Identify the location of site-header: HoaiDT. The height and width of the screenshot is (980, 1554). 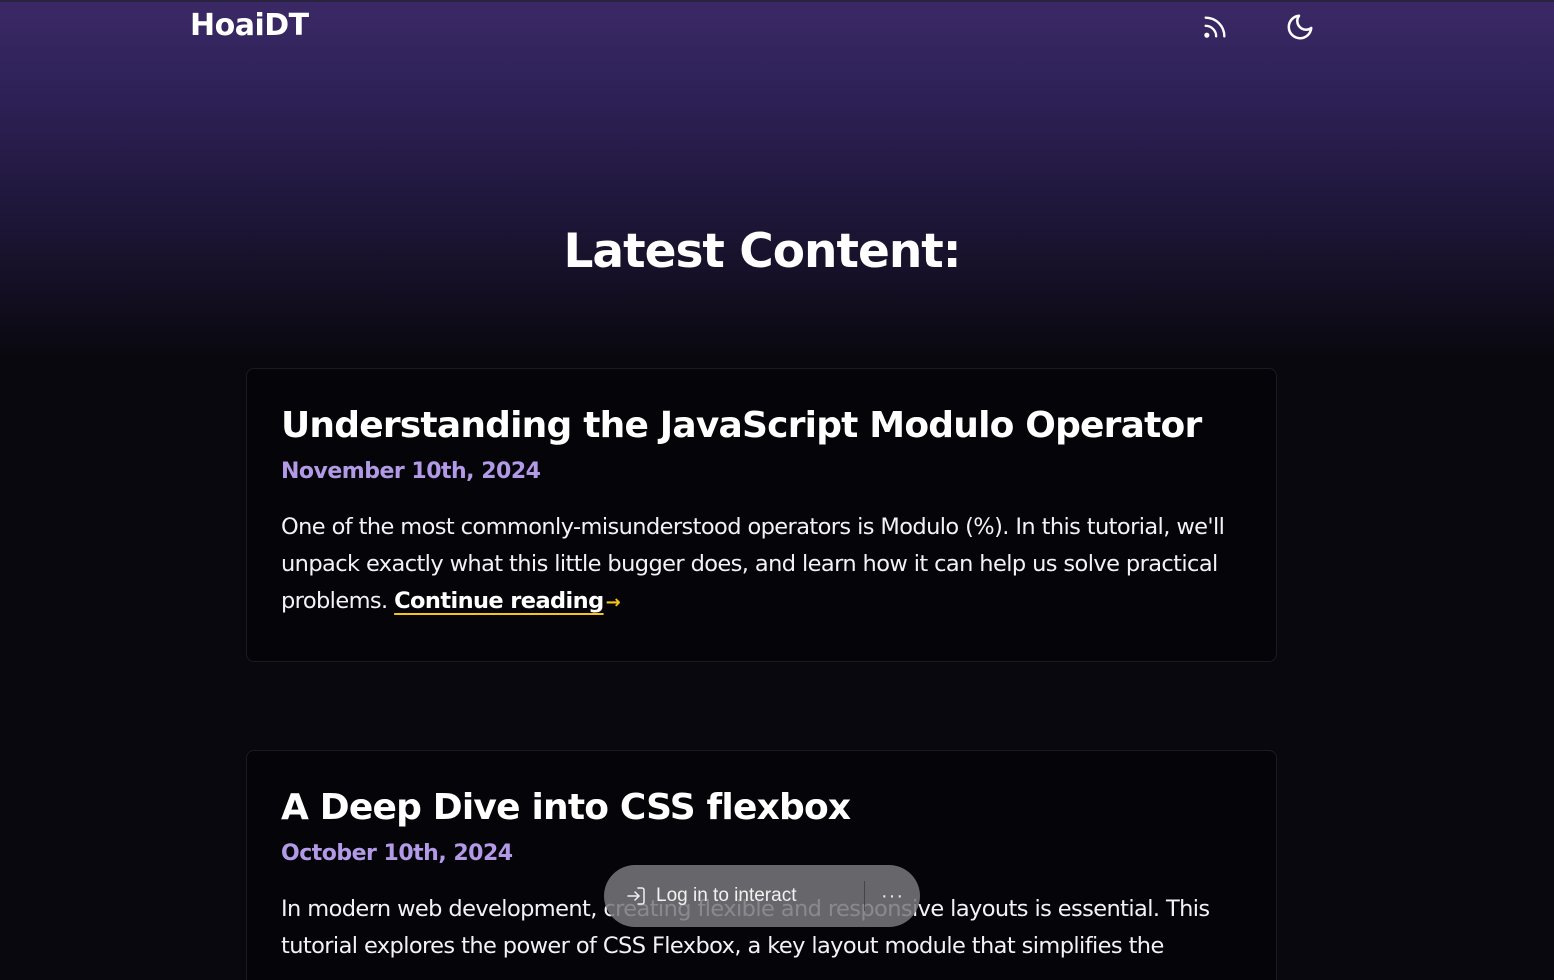
(777, 28).